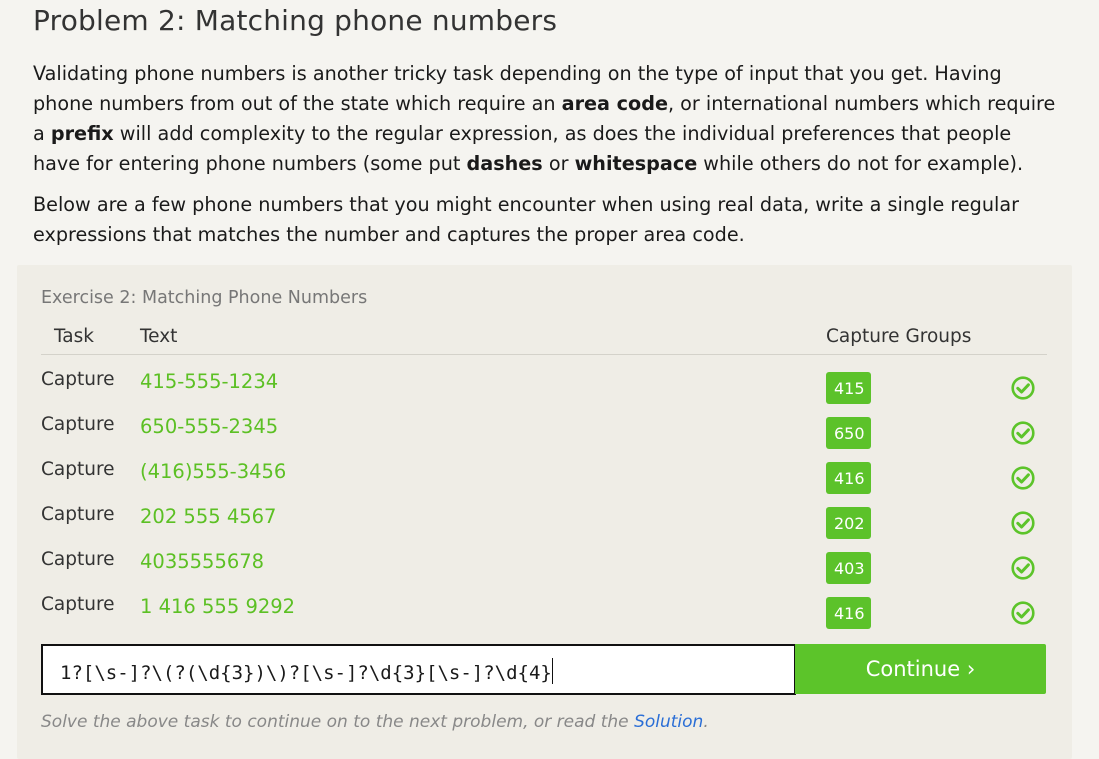 This screenshot has width=1099, height=759. I want to click on column-header-text: Text, so click(159, 336).